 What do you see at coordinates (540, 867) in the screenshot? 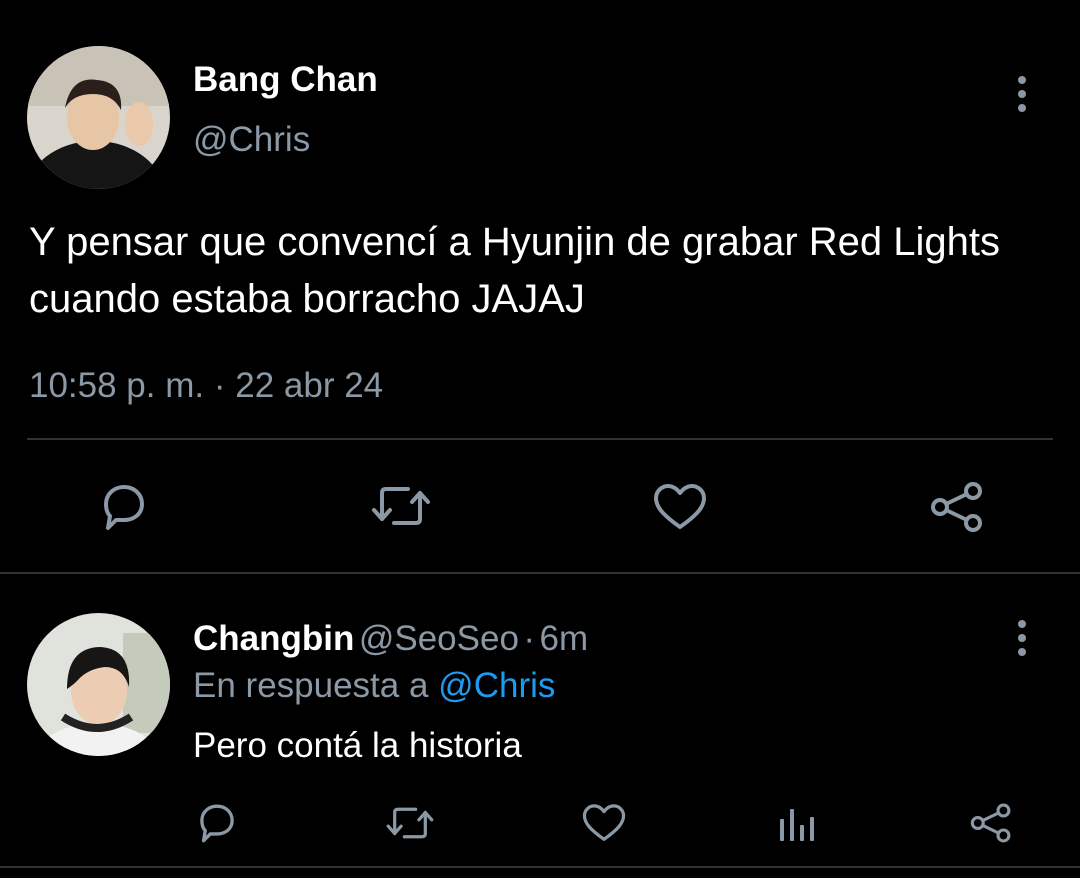
I see `bottom-divider` at bounding box center [540, 867].